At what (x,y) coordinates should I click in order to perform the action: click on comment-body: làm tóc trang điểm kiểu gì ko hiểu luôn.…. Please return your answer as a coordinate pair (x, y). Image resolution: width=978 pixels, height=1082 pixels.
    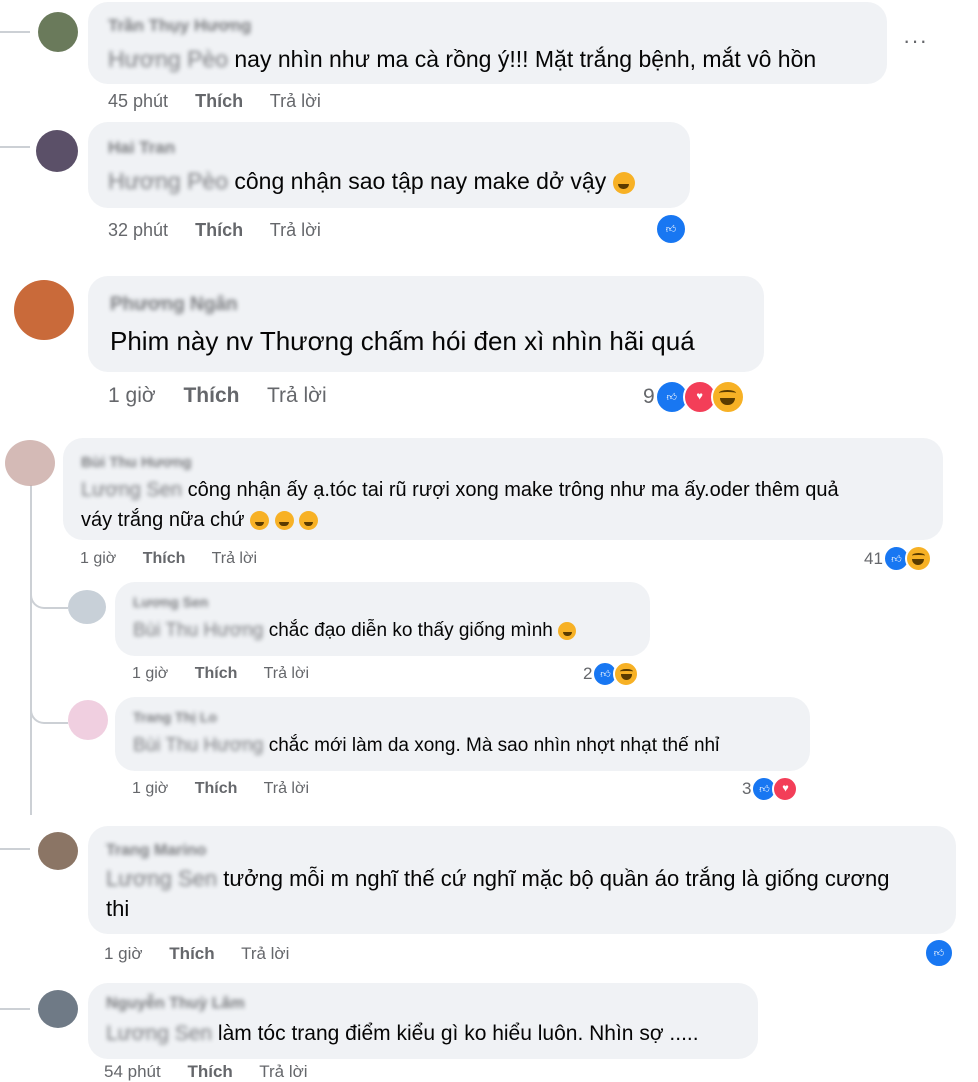
    Looking at the image, I should click on (458, 1033).